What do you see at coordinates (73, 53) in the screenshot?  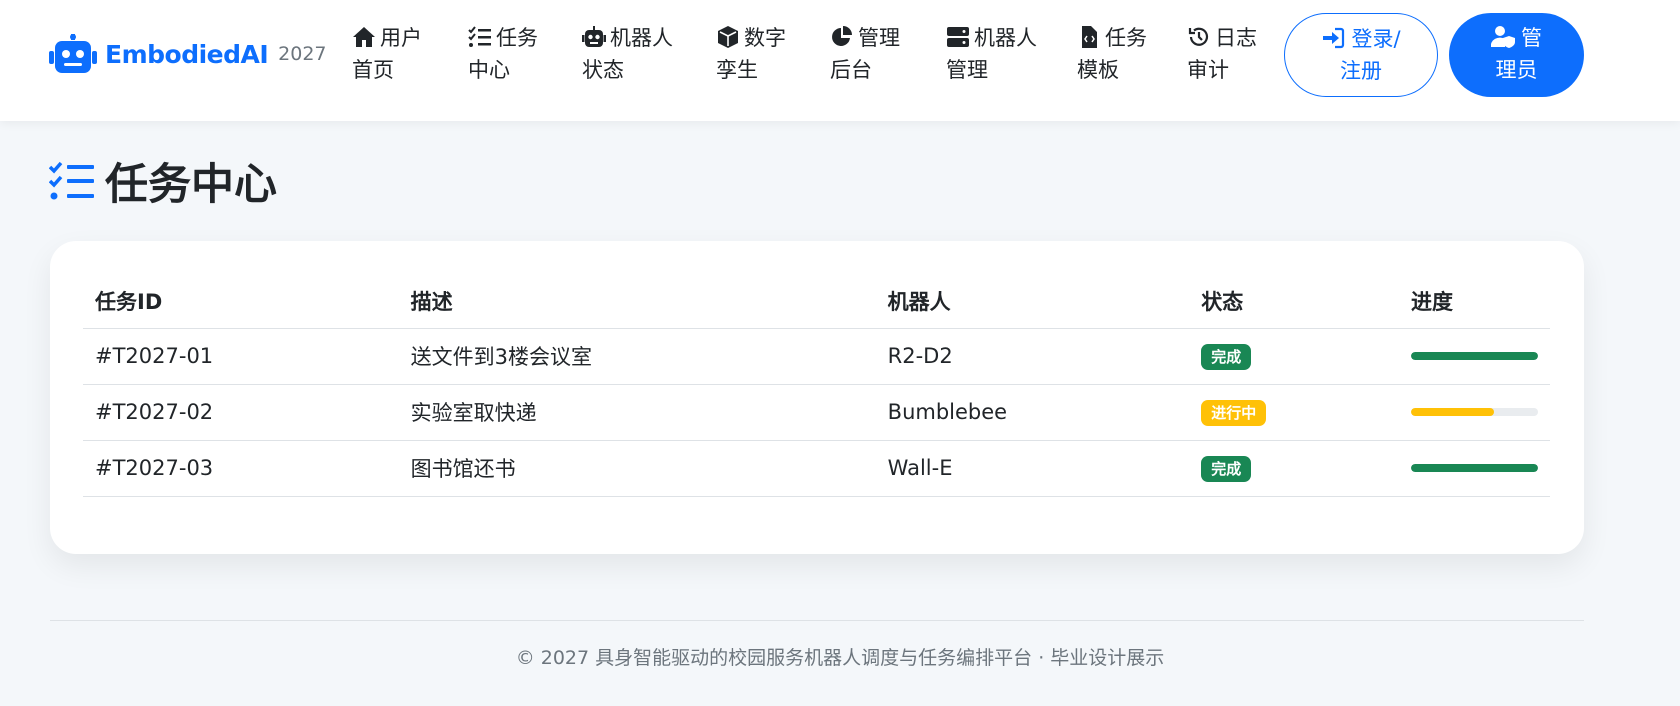 I see `robot-logo-icon` at bounding box center [73, 53].